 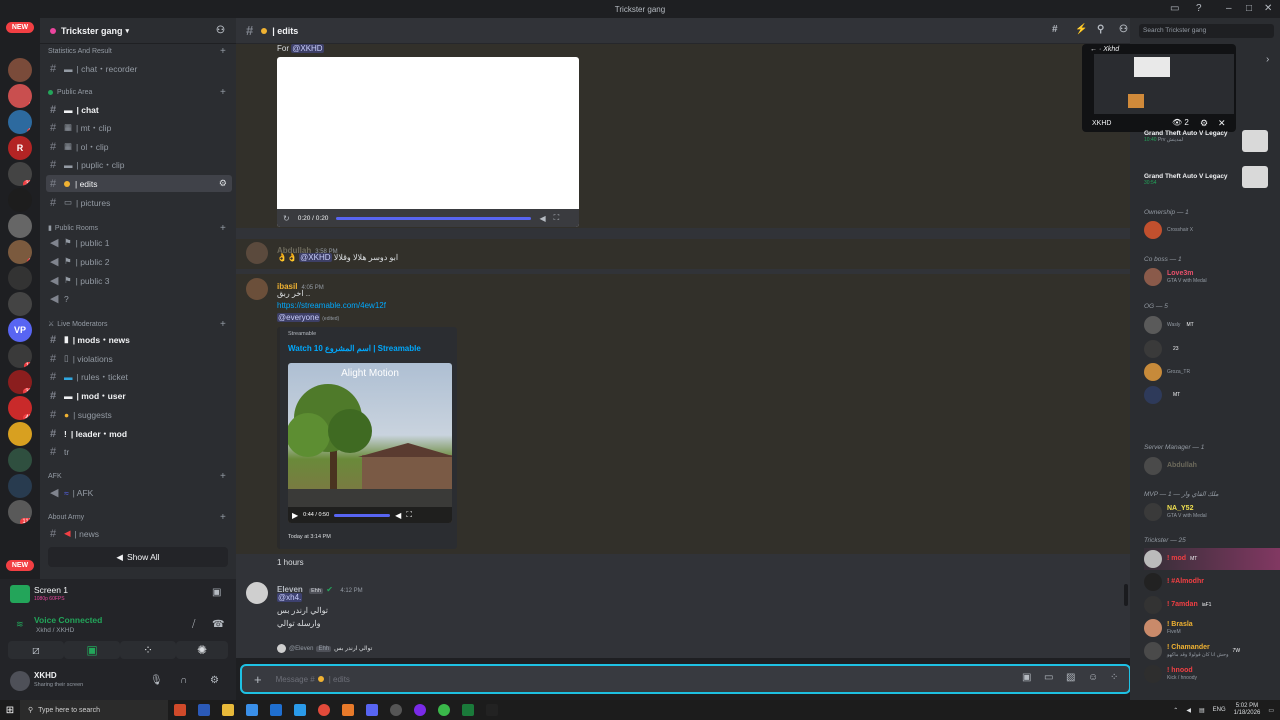 What do you see at coordinates (20, 356) in the screenshot?
I see `server-icon: 11` at bounding box center [20, 356].